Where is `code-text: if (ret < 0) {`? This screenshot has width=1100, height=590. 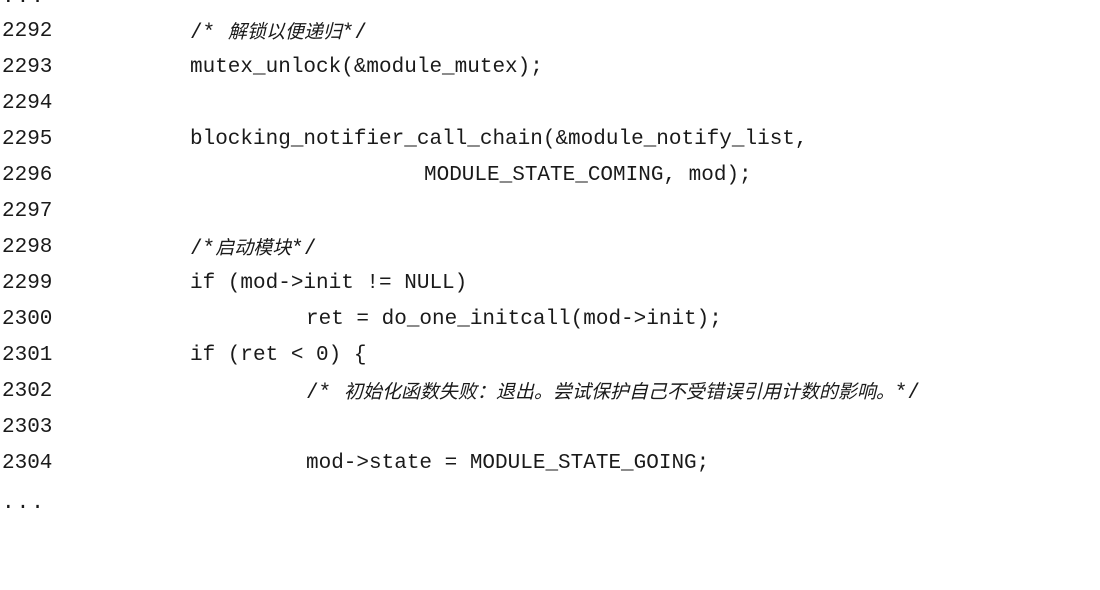 code-text: if (ret < 0) { is located at coordinates (278, 355).